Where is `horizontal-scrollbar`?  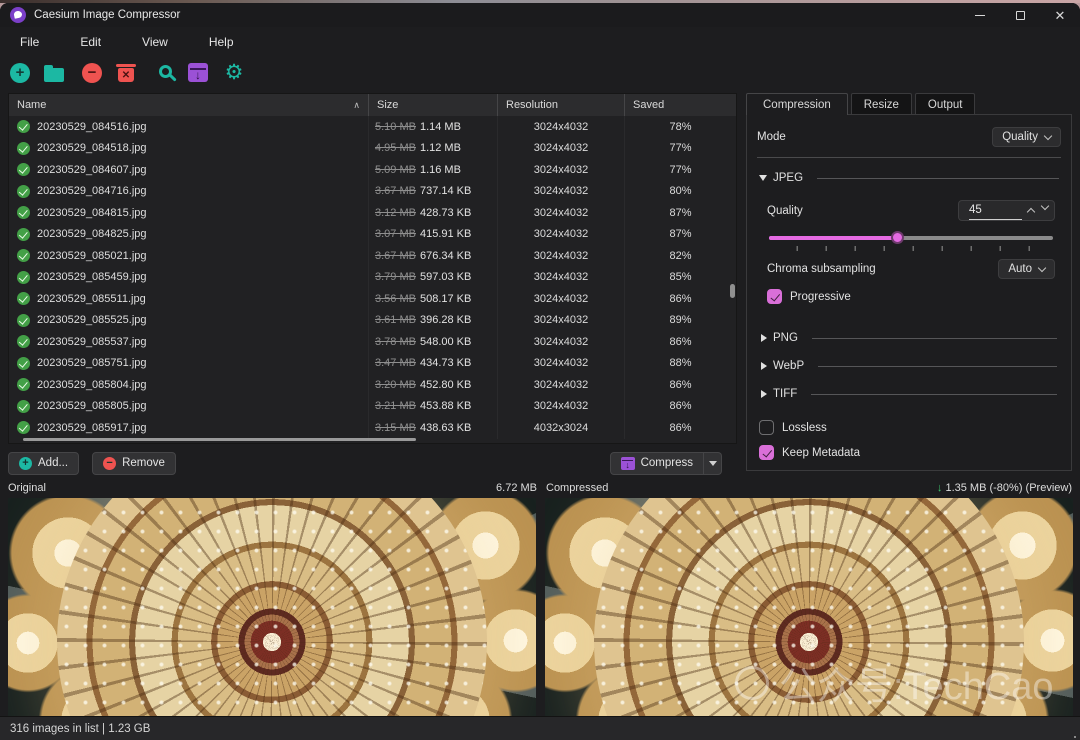 horizontal-scrollbar is located at coordinates (219, 439).